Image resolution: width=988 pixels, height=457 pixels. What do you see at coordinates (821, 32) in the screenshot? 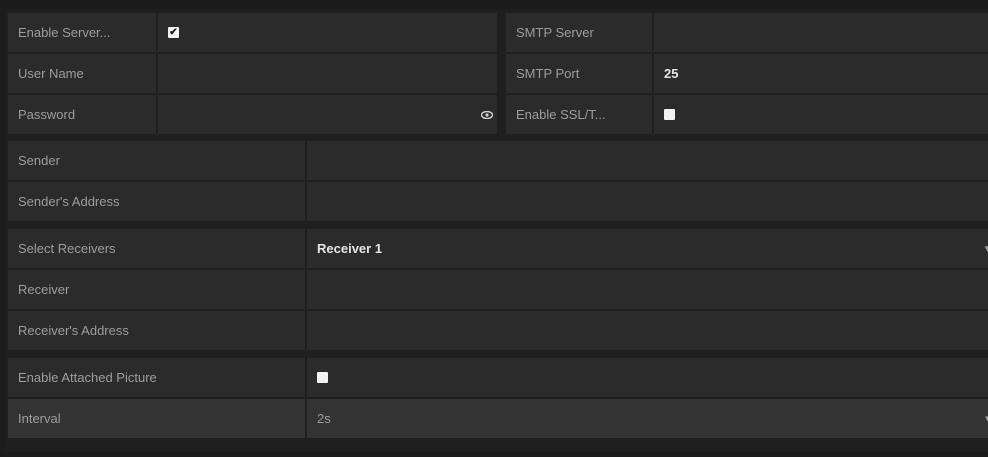
I see `smtp-server-input` at bounding box center [821, 32].